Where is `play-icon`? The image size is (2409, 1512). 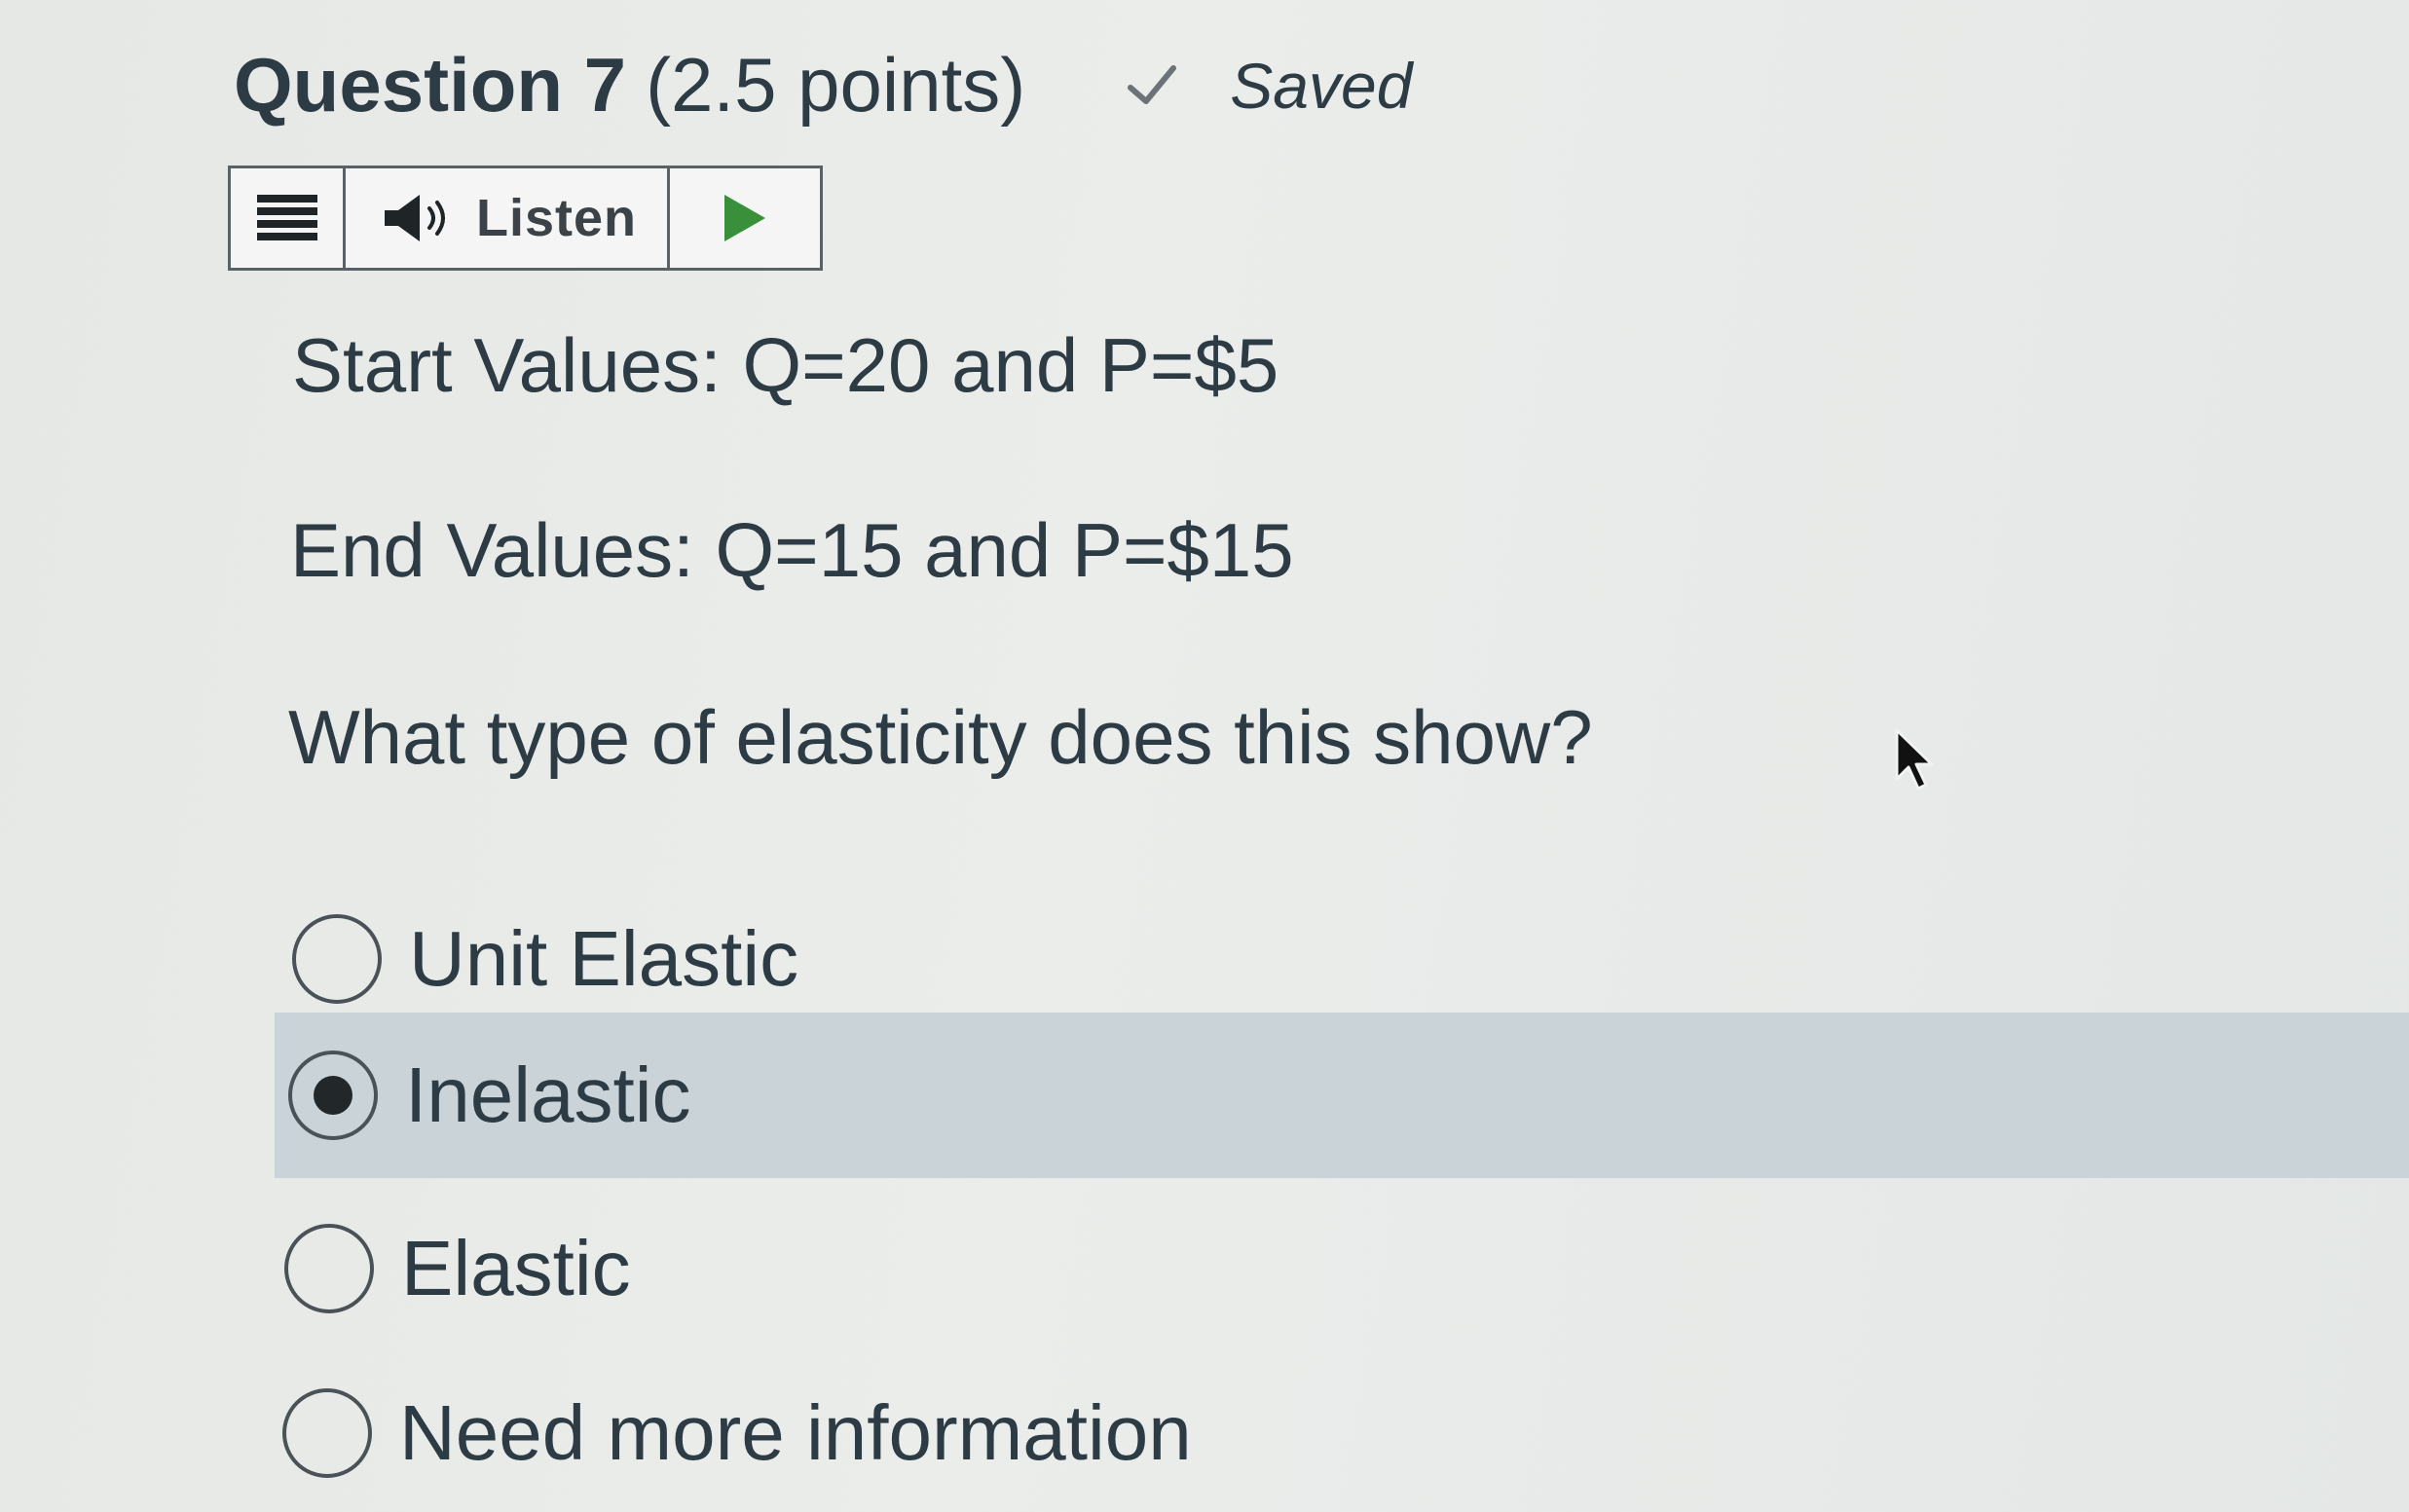 play-icon is located at coordinates (745, 218).